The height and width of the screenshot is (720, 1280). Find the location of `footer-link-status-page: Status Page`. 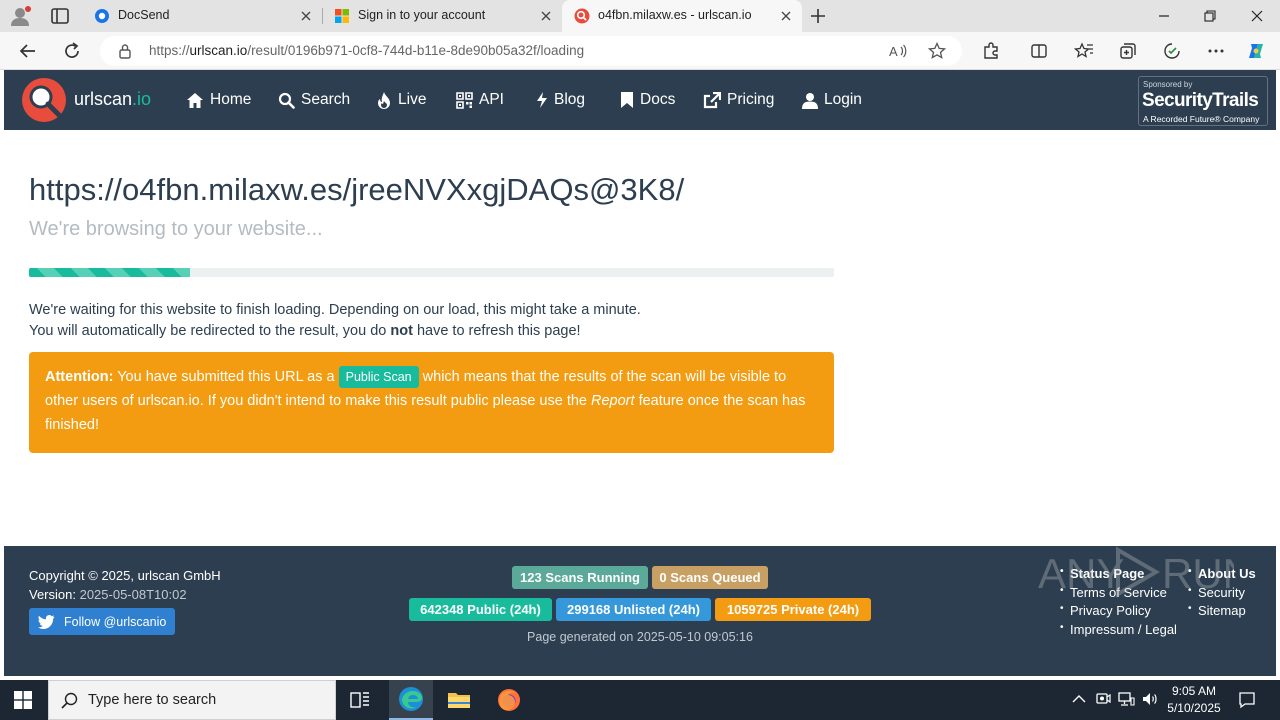

footer-link-status-page: Status Page is located at coordinates (1102, 573).